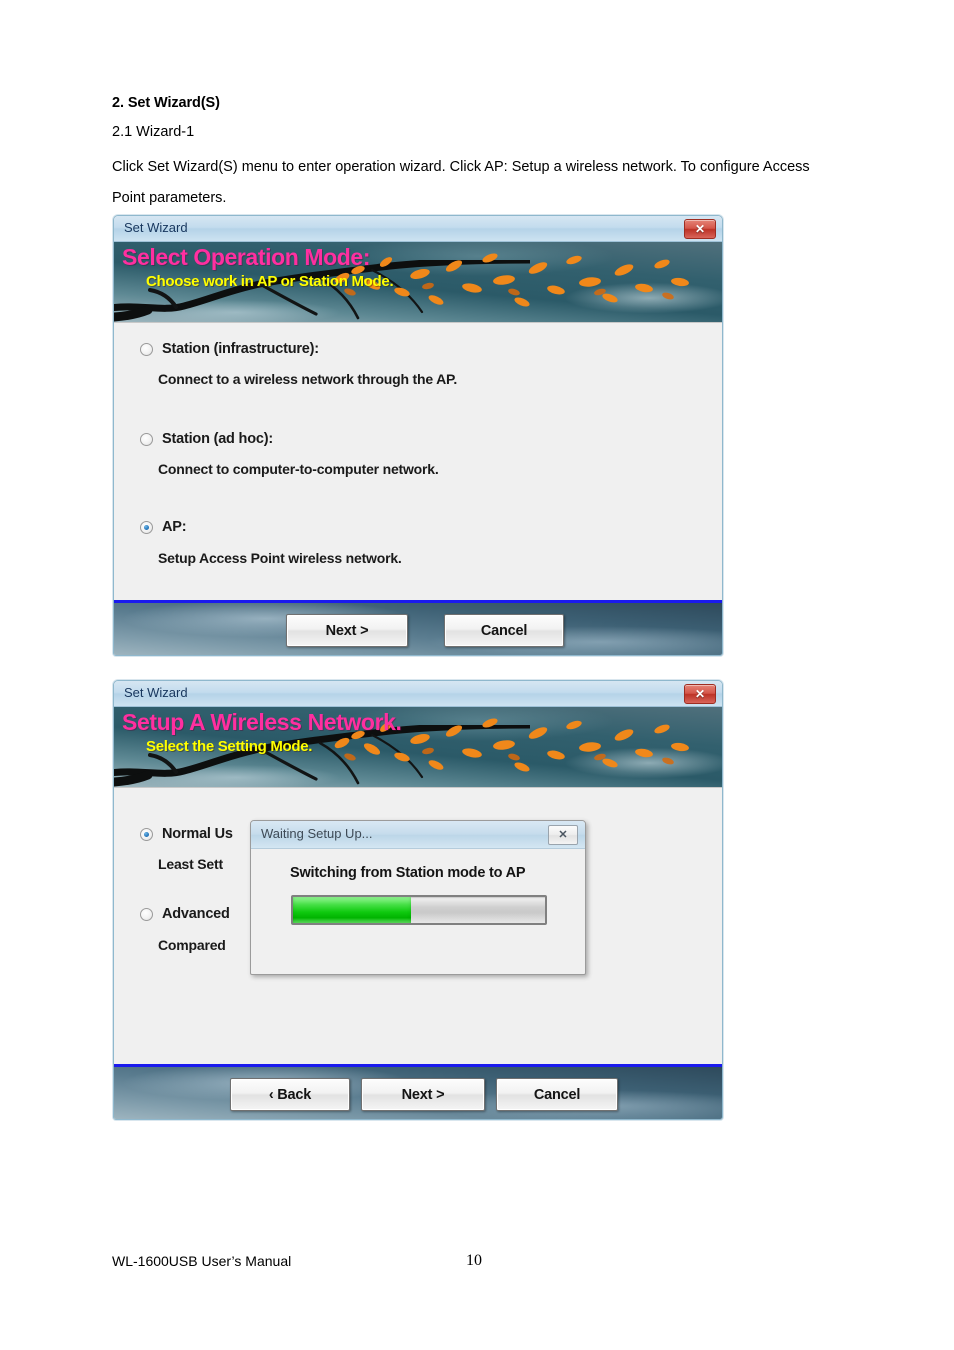  What do you see at coordinates (156, 692) in the screenshot?
I see `dialog2-title: Set Wizard` at bounding box center [156, 692].